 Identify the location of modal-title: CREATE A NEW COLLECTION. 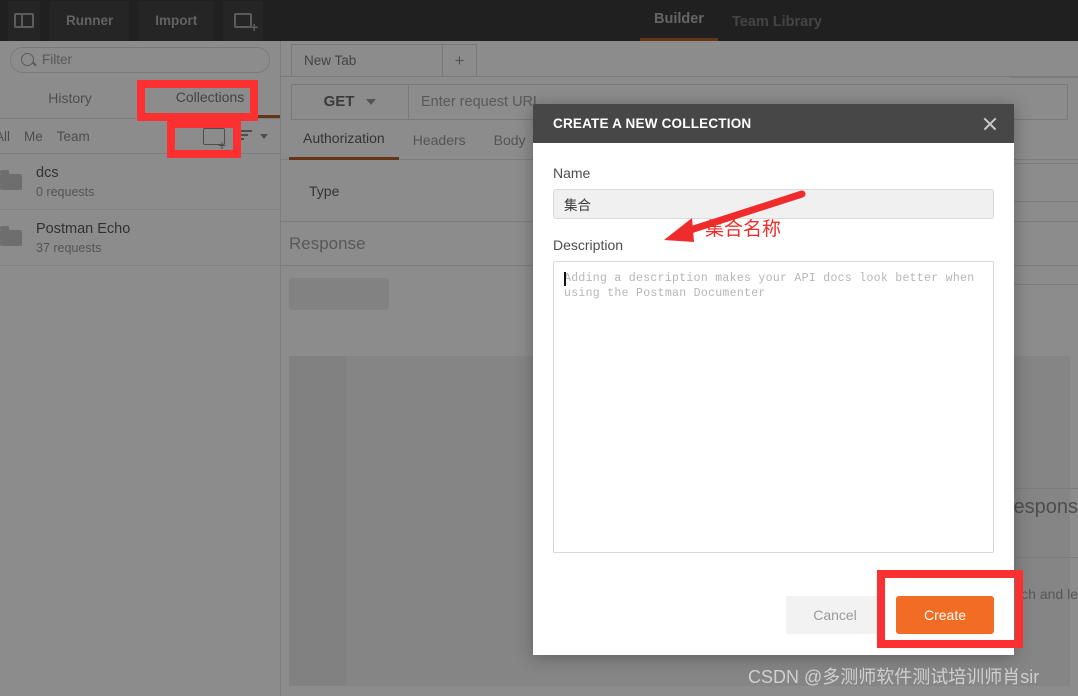
(652, 123).